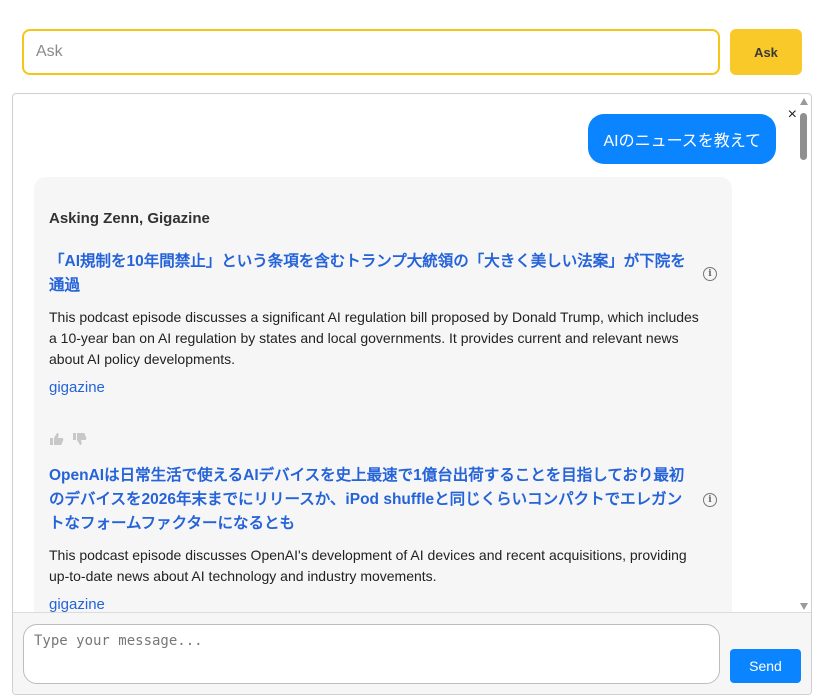 The image size is (829, 700). I want to click on ask-button: Ask, so click(766, 52).